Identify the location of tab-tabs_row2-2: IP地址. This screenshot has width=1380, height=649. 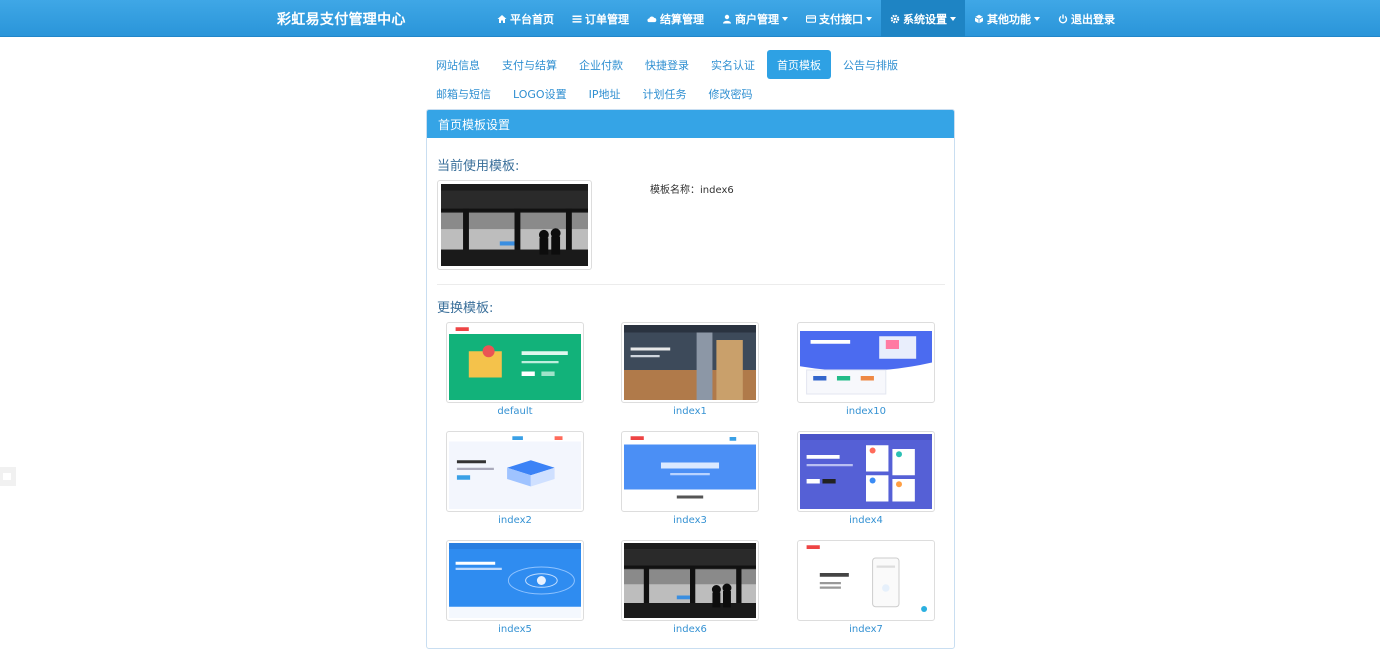
(605, 93).